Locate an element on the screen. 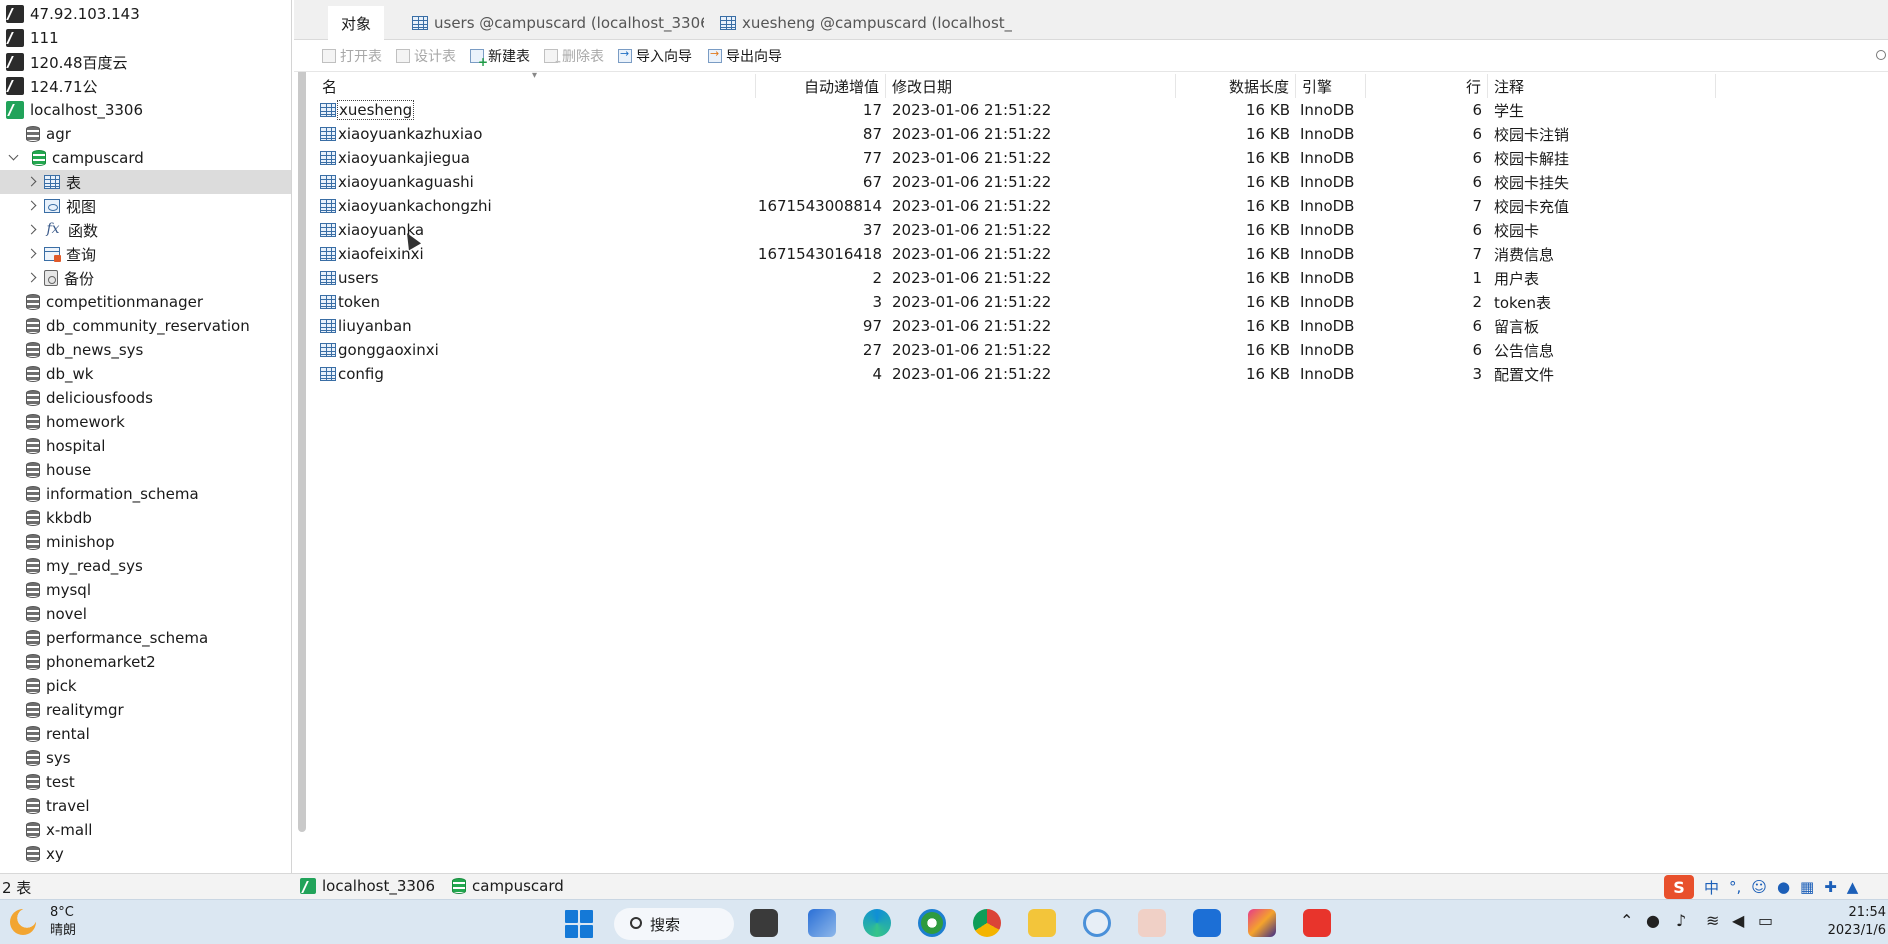 The width and height of the screenshot is (1888, 944). column-header-engine: 引擎 is located at coordinates (1331, 86).